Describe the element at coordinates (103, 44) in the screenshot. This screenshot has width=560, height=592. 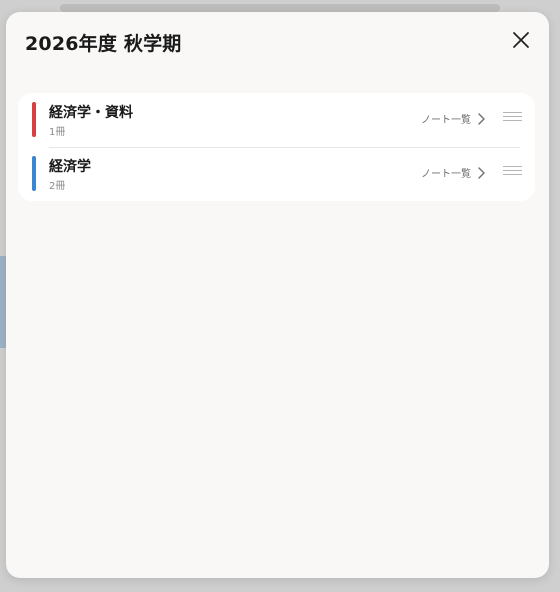
I see `sheet-title: 2026年度 秋学期` at that location.